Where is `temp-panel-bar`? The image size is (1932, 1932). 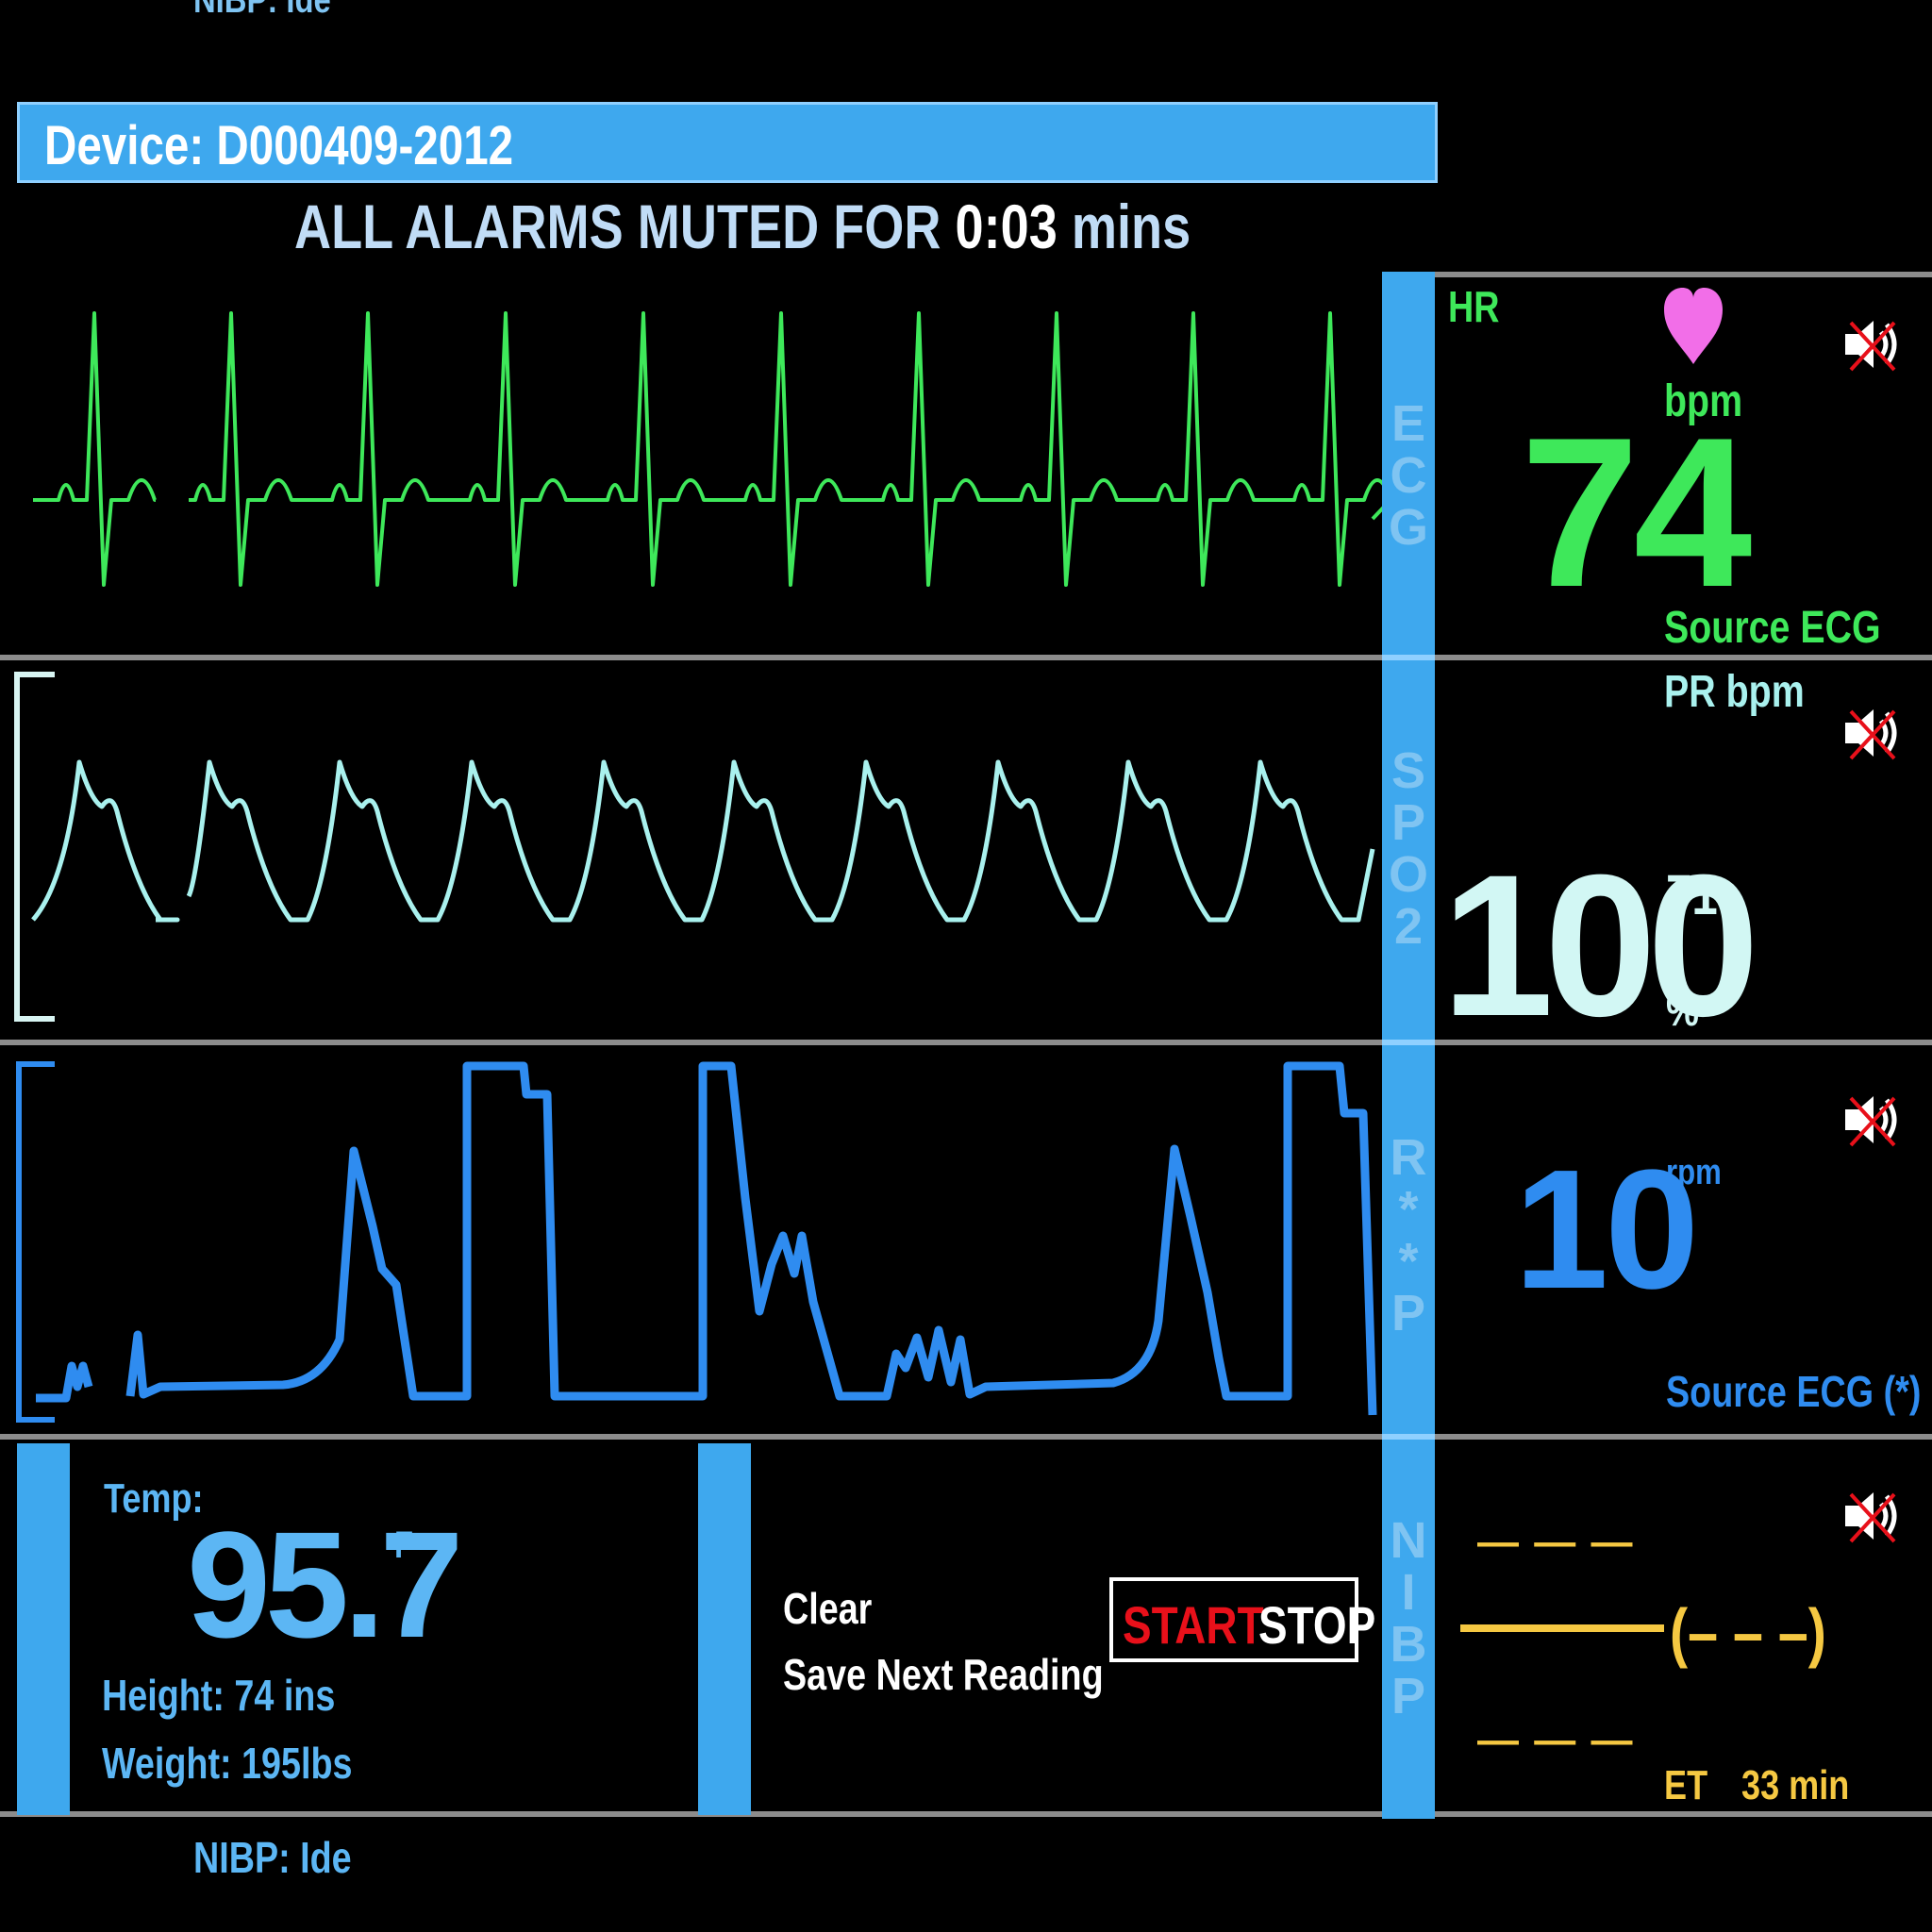 temp-panel-bar is located at coordinates (43, 1629).